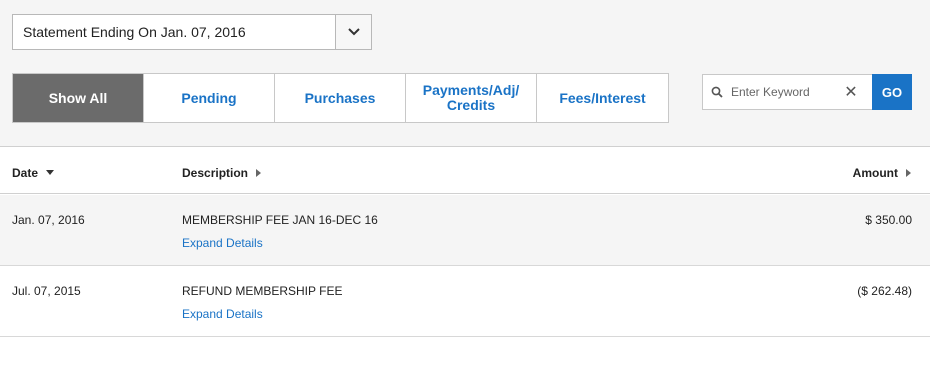 This screenshot has height=369, width=930. I want to click on search-icon, so click(715, 92).